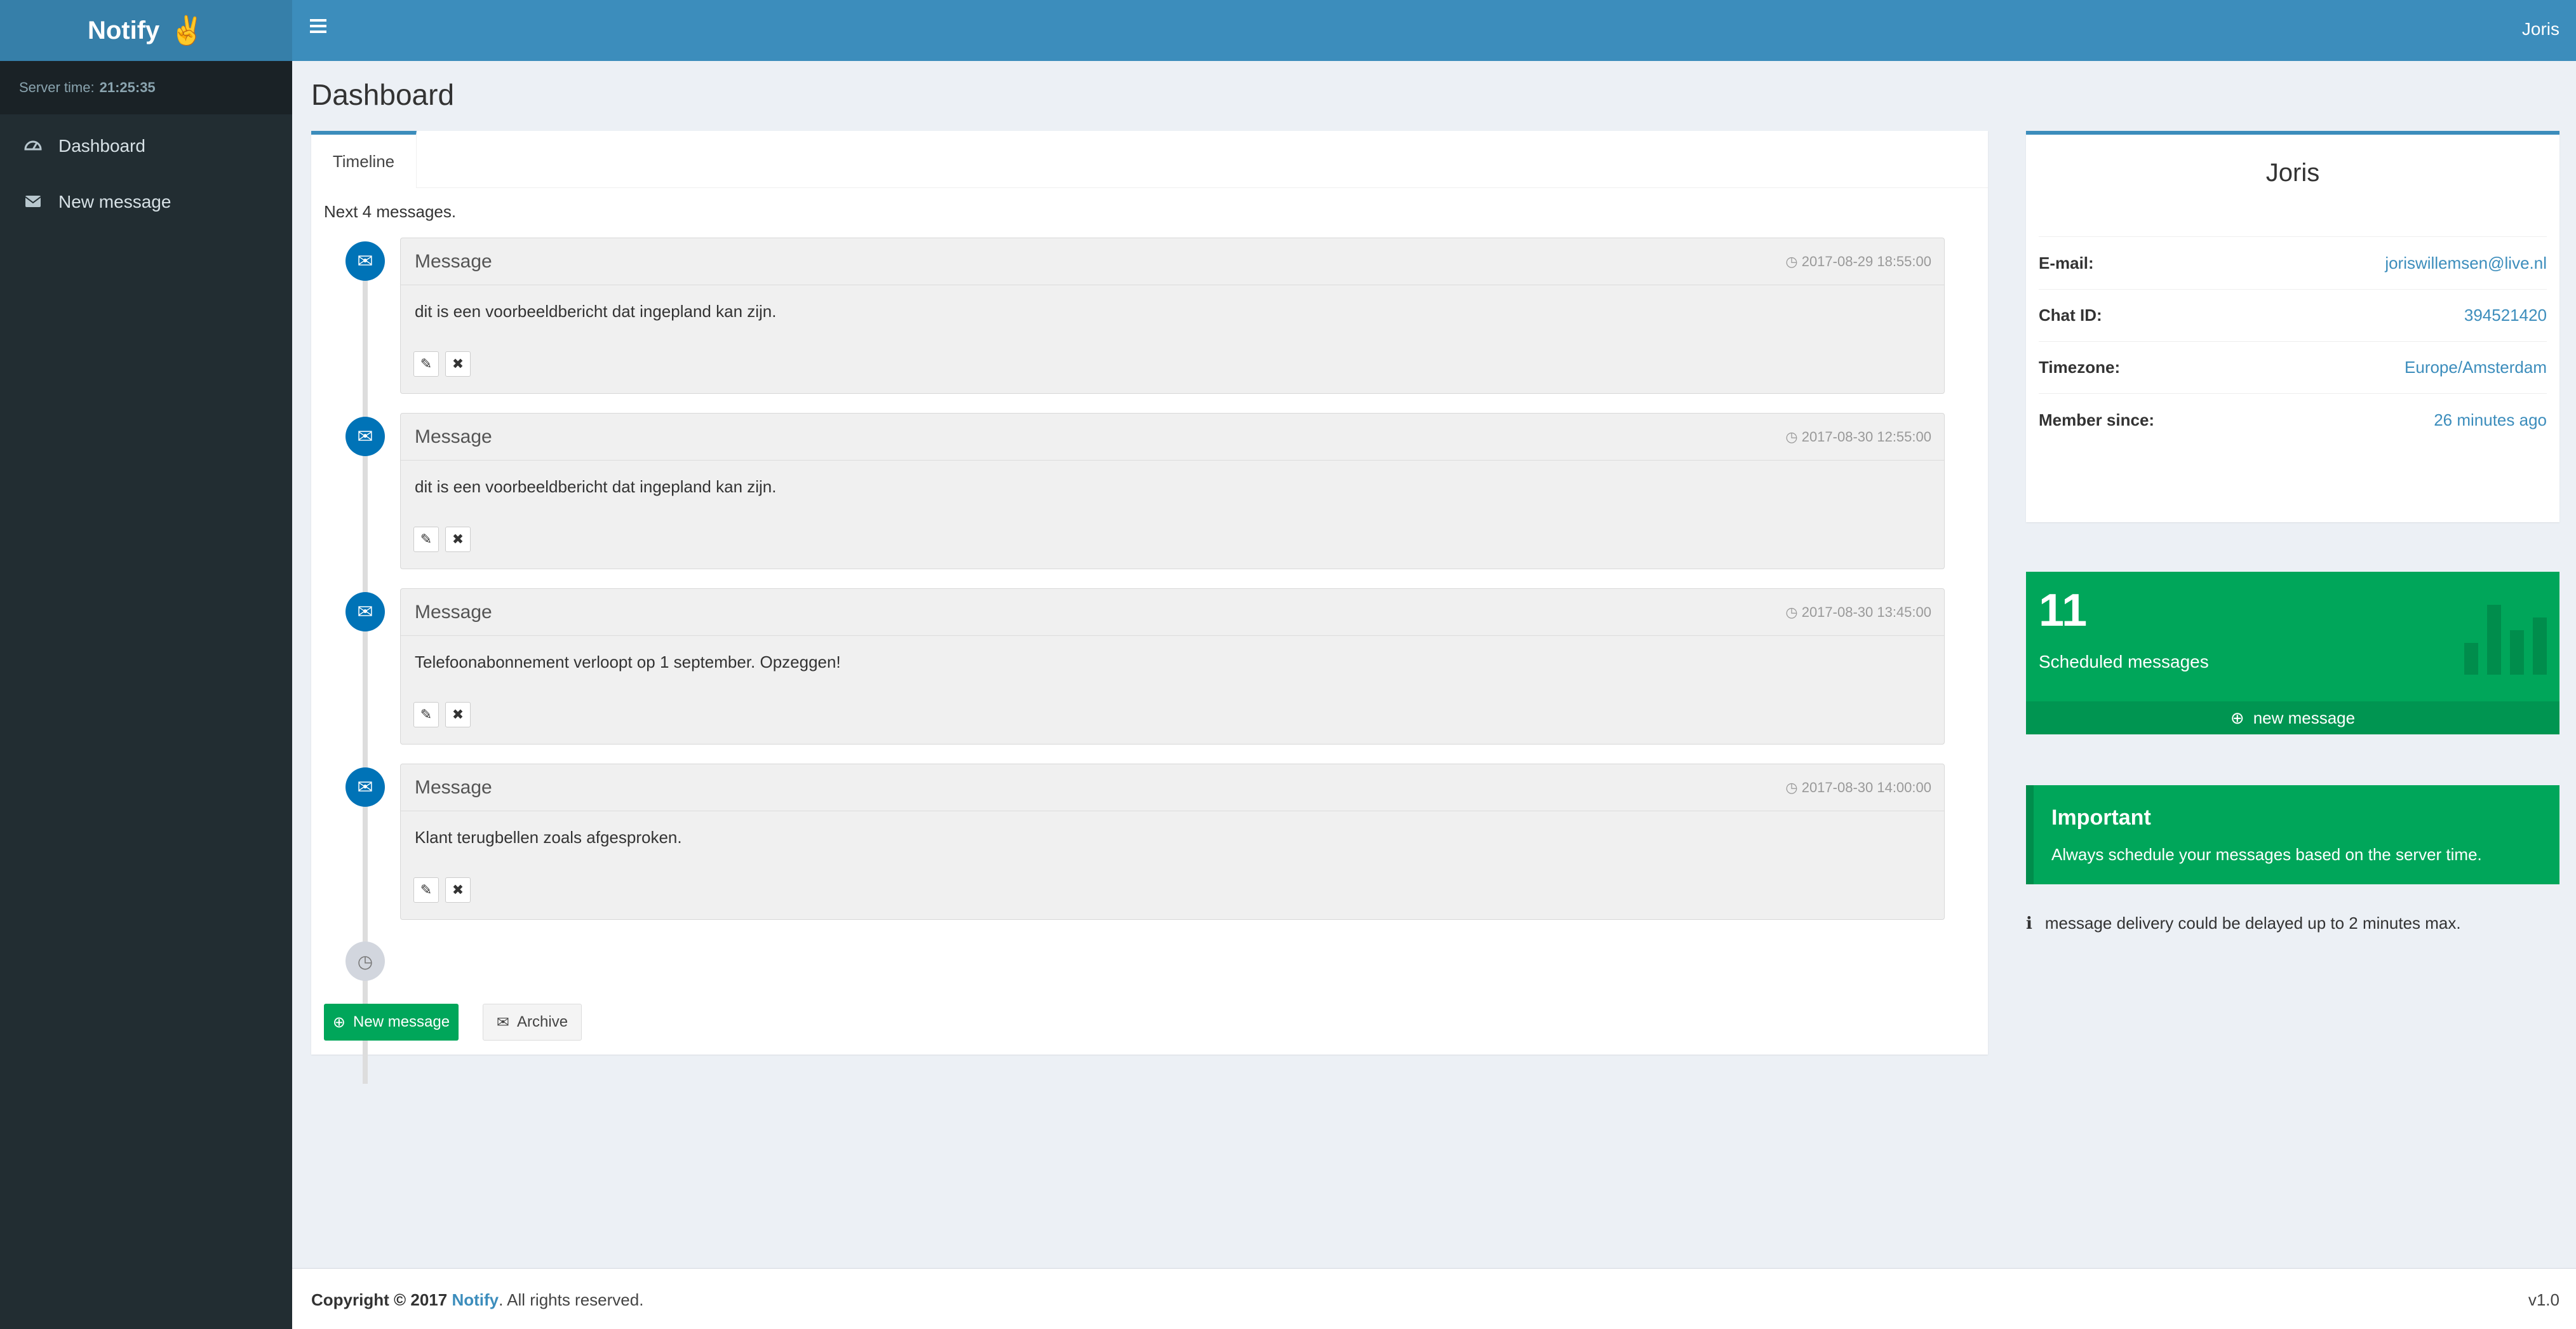  What do you see at coordinates (1858, 437) in the screenshot?
I see `message-time: ◷ 2017-08-30 12:55:00` at bounding box center [1858, 437].